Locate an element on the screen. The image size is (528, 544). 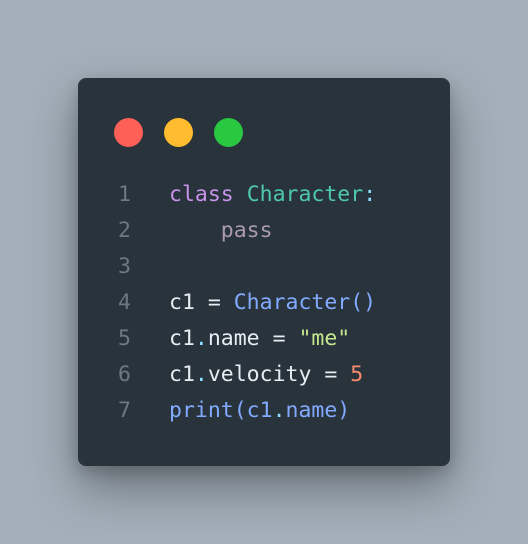
line-number: 2 is located at coordinates (124, 230).